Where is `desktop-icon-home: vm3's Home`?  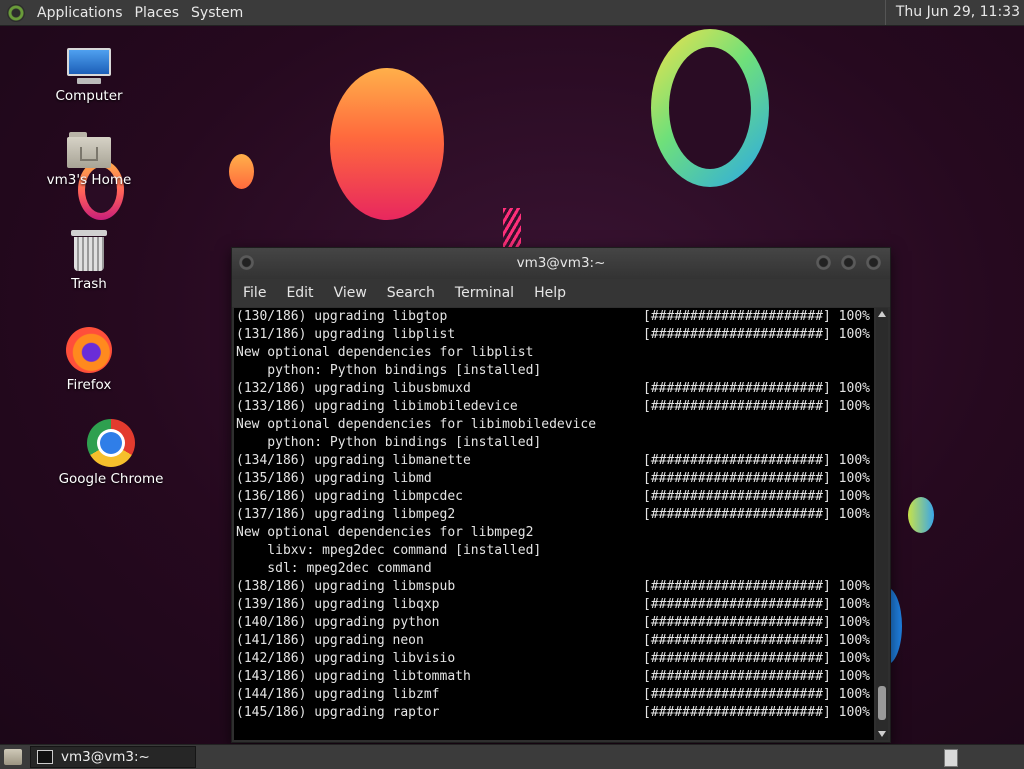 desktop-icon-home: vm3's Home is located at coordinates (89, 159).